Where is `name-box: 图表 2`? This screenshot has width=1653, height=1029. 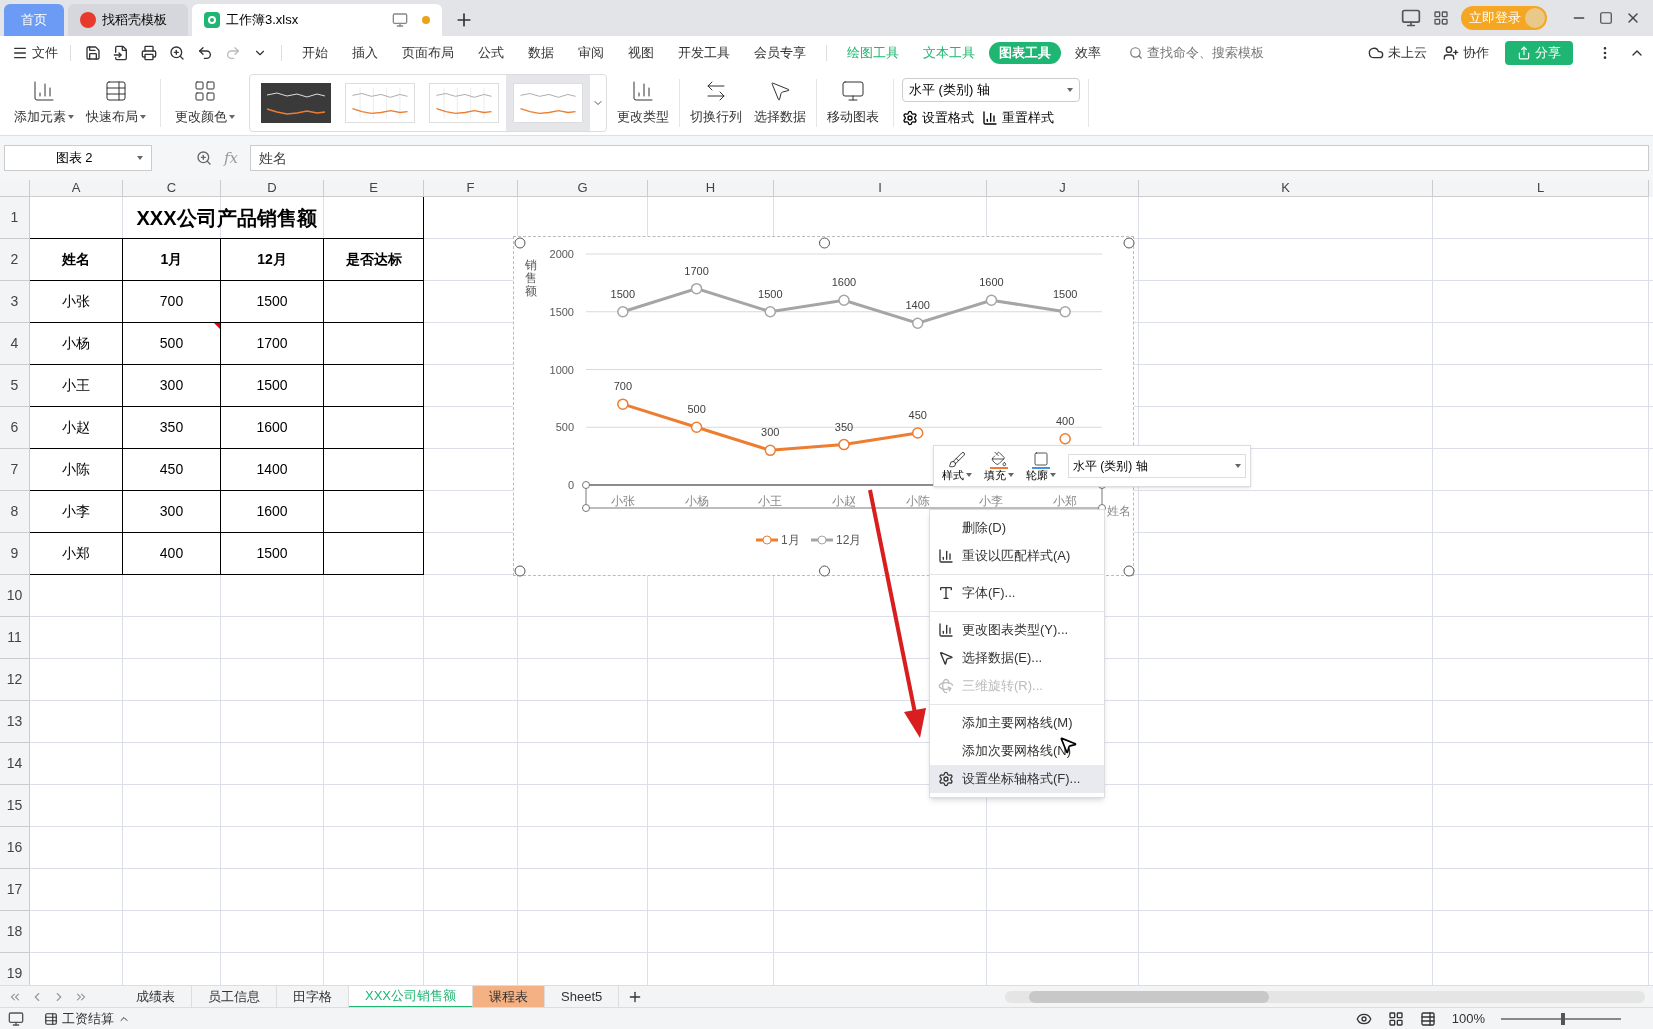
name-box: 图表 2 is located at coordinates (78, 158).